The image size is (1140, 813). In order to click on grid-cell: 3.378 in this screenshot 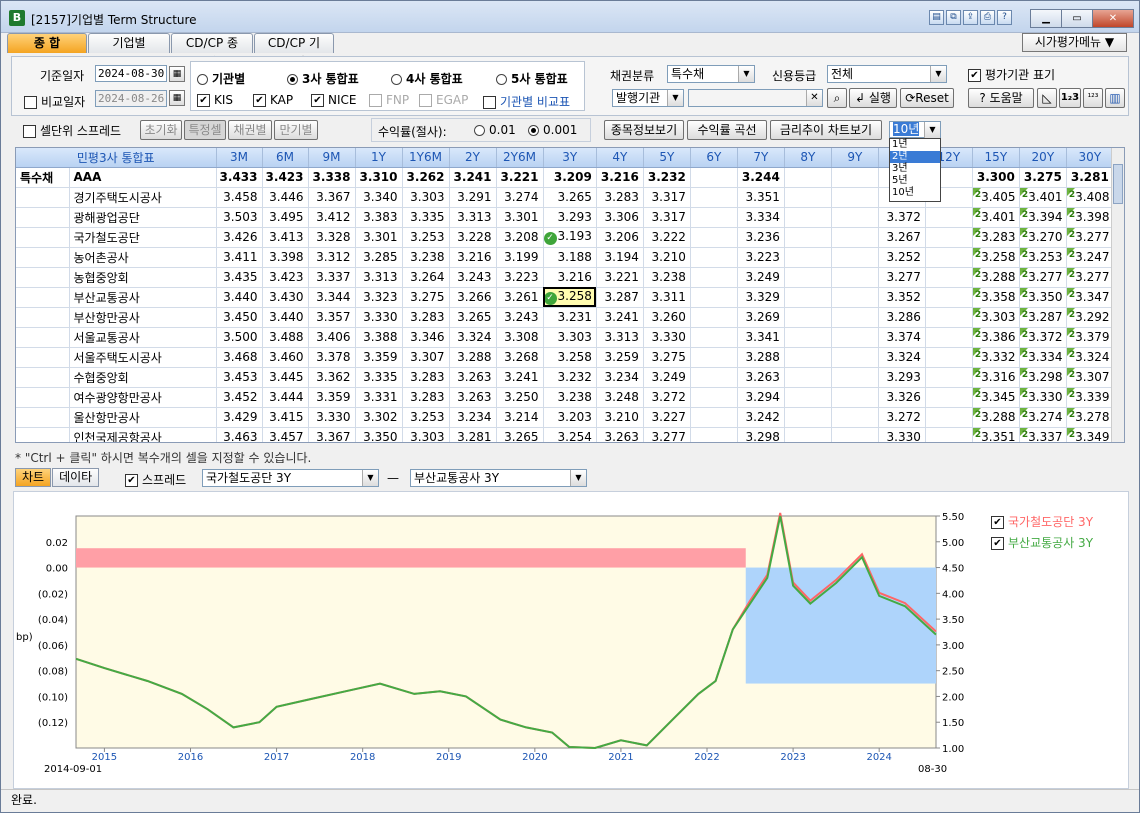, I will do `click(332, 357)`.